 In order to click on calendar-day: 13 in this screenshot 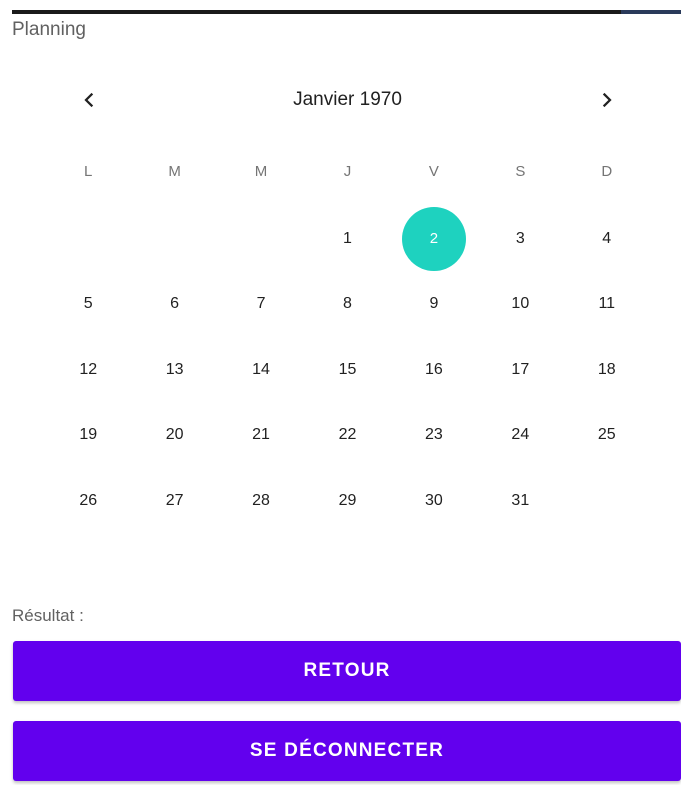, I will do `click(174, 370)`.